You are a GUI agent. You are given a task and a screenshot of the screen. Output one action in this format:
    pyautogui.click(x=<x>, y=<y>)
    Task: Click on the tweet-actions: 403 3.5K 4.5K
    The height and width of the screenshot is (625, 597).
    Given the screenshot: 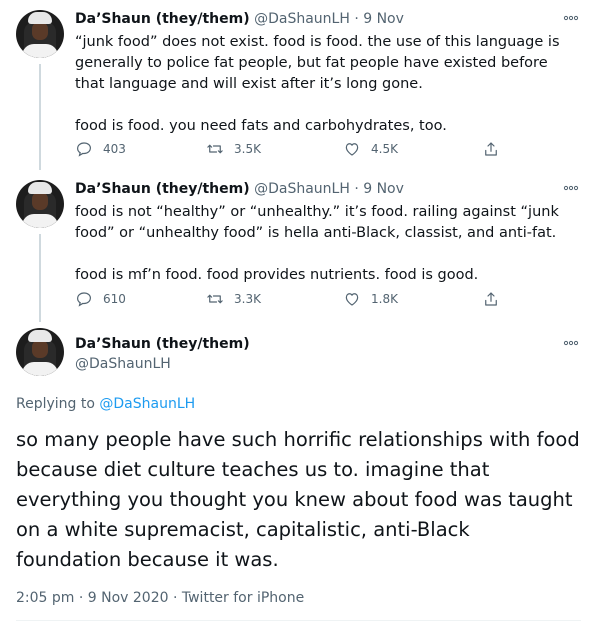 What is the action you would take?
    pyautogui.click(x=290, y=150)
    